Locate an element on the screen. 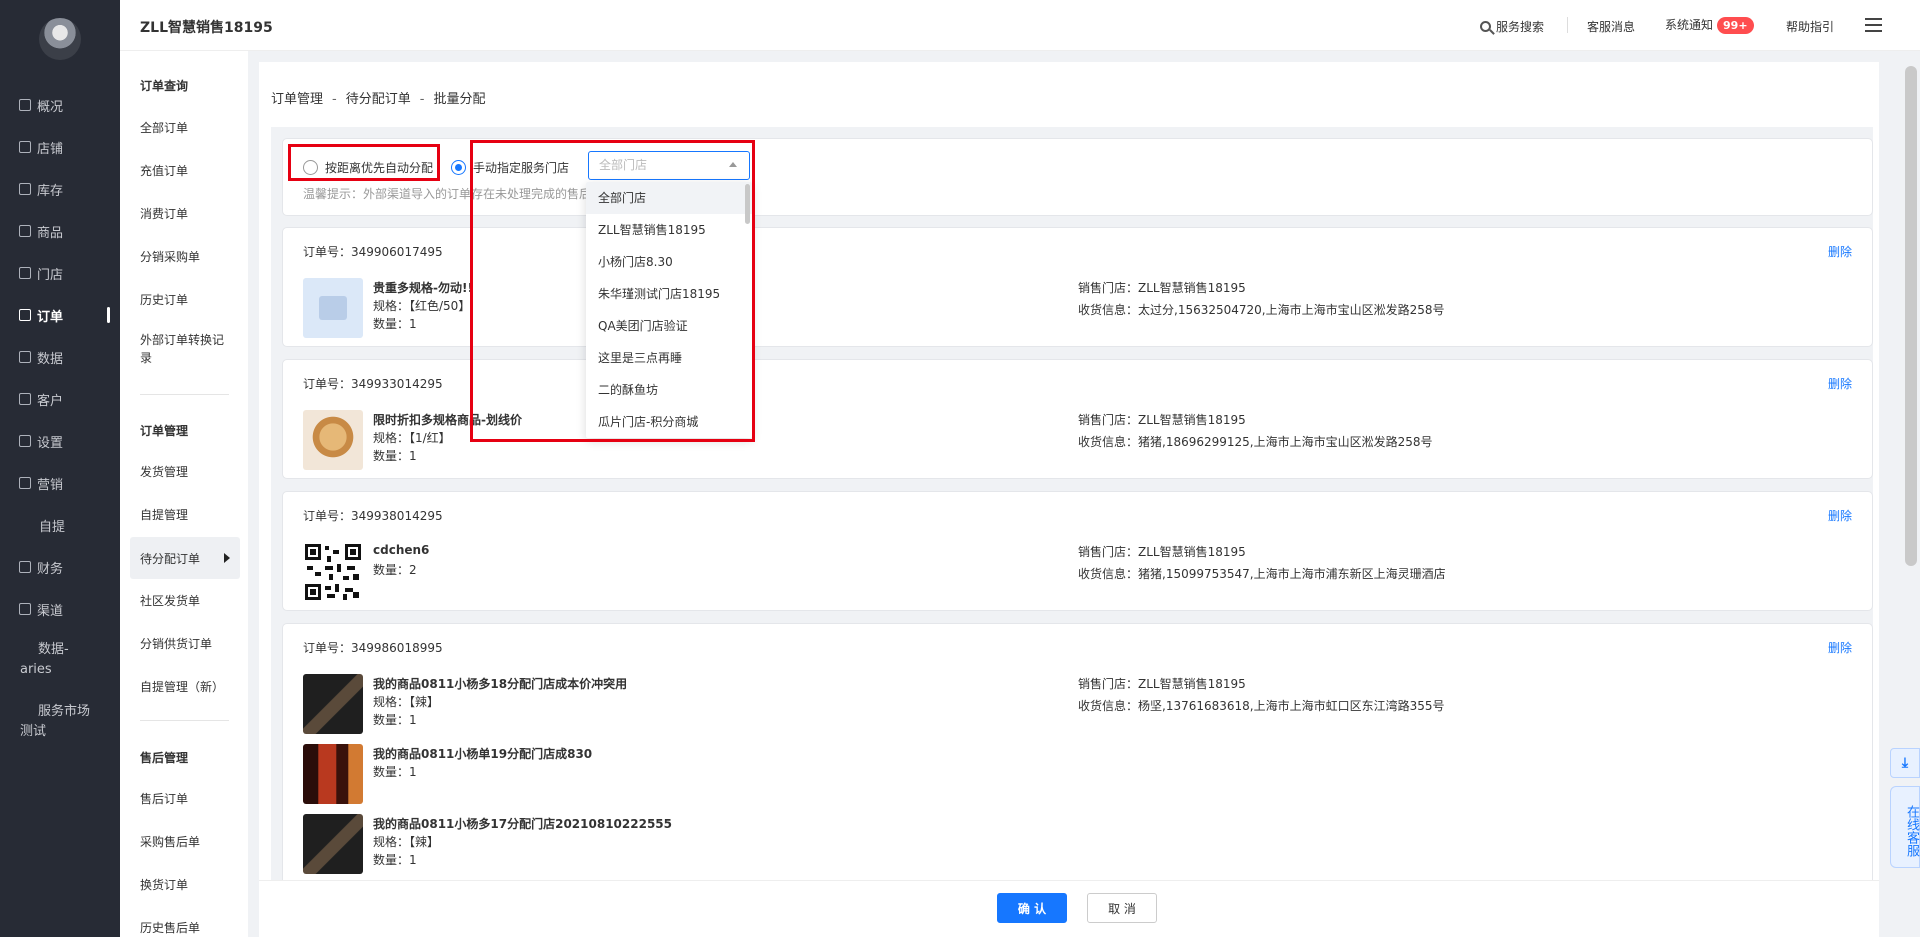 The image size is (1920, 937). goods-spec: 规格：【辣】 is located at coordinates (406, 702).